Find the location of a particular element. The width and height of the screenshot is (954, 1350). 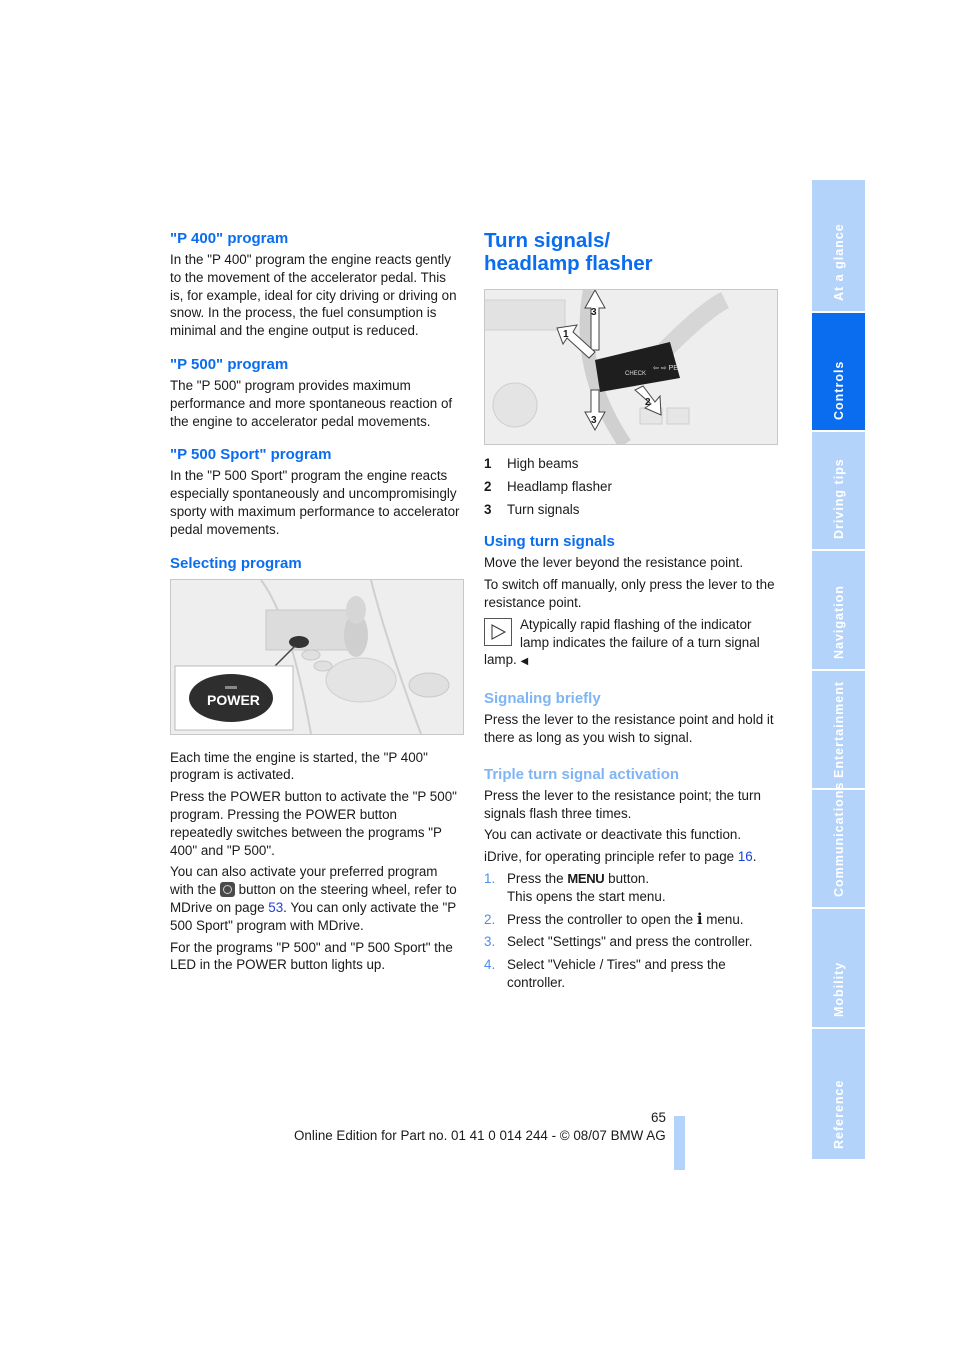

tab-driving-tips: Driving tips is located at coordinates (838, 490).